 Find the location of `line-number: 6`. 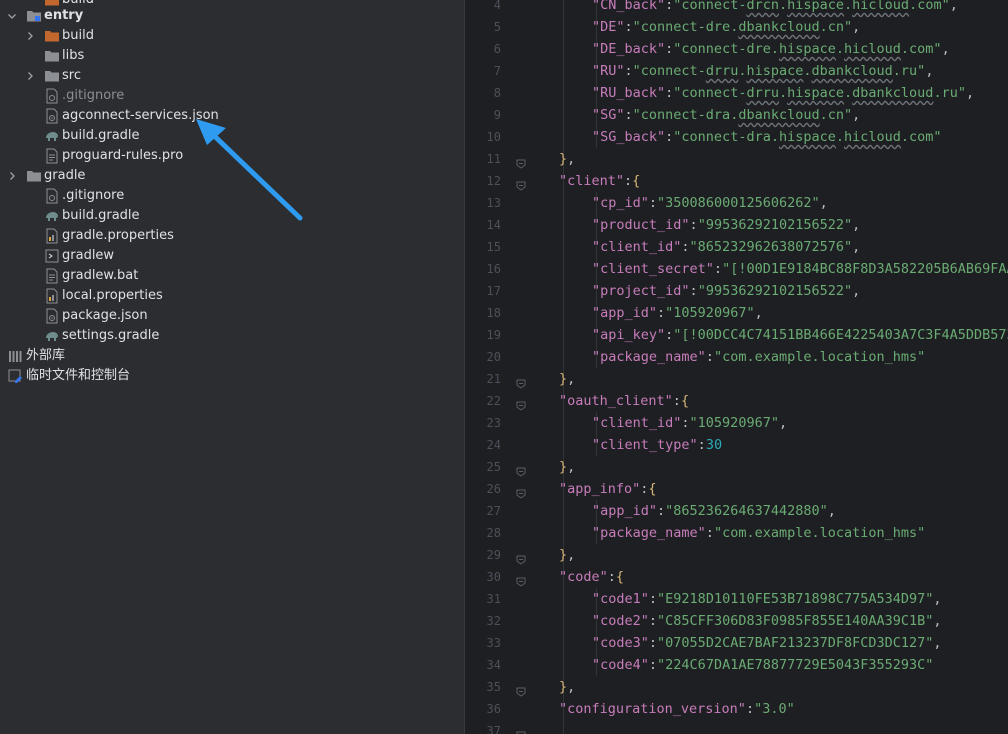

line-number: 6 is located at coordinates (497, 49).